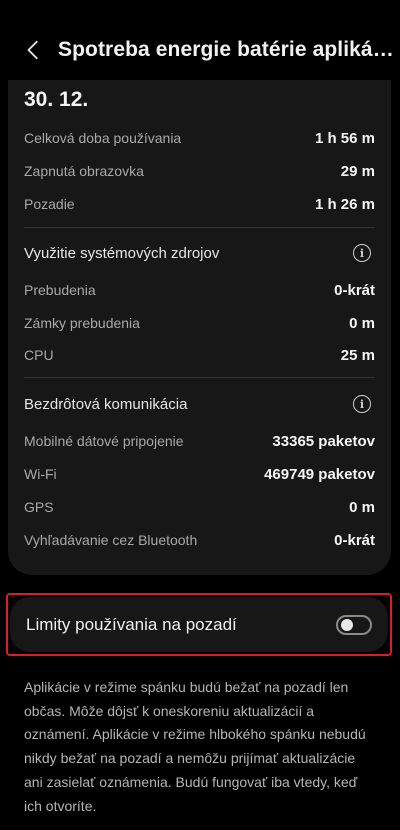  What do you see at coordinates (228, 49) in the screenshot?
I see `page-title: Spotreba energie batérie aplikácie` at bounding box center [228, 49].